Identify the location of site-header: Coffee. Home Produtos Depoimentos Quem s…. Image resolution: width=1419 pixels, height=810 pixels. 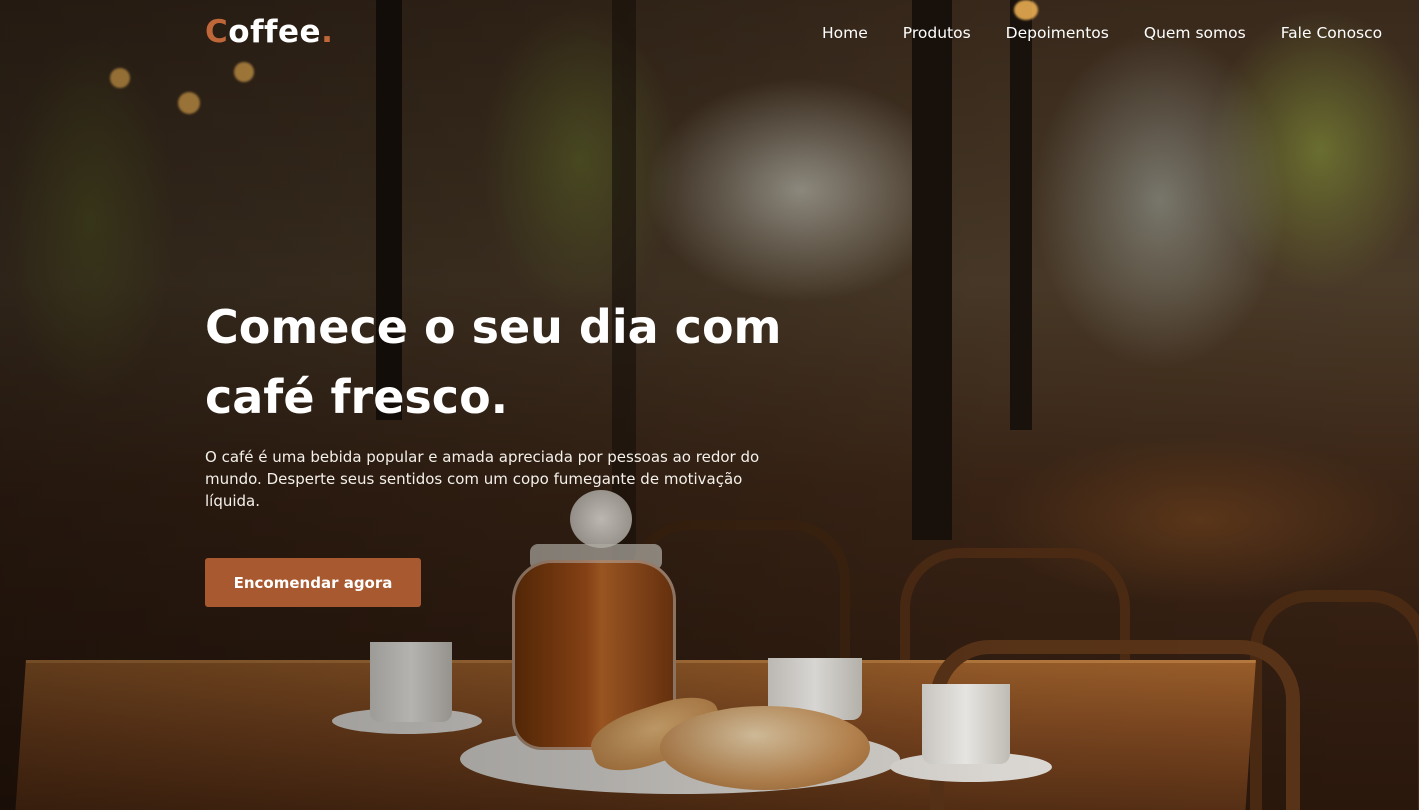
(709, 35).